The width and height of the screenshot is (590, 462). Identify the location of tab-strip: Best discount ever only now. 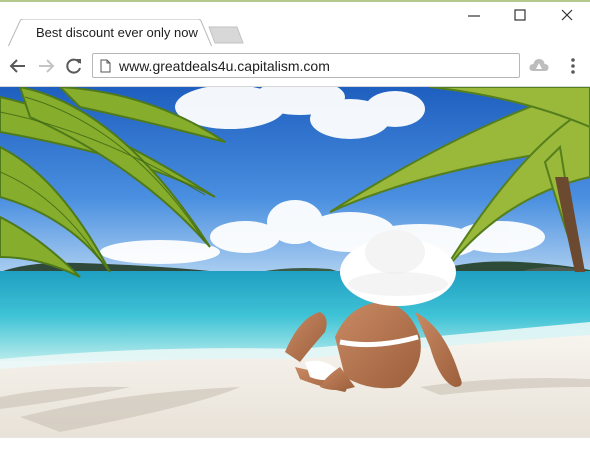
(295, 23).